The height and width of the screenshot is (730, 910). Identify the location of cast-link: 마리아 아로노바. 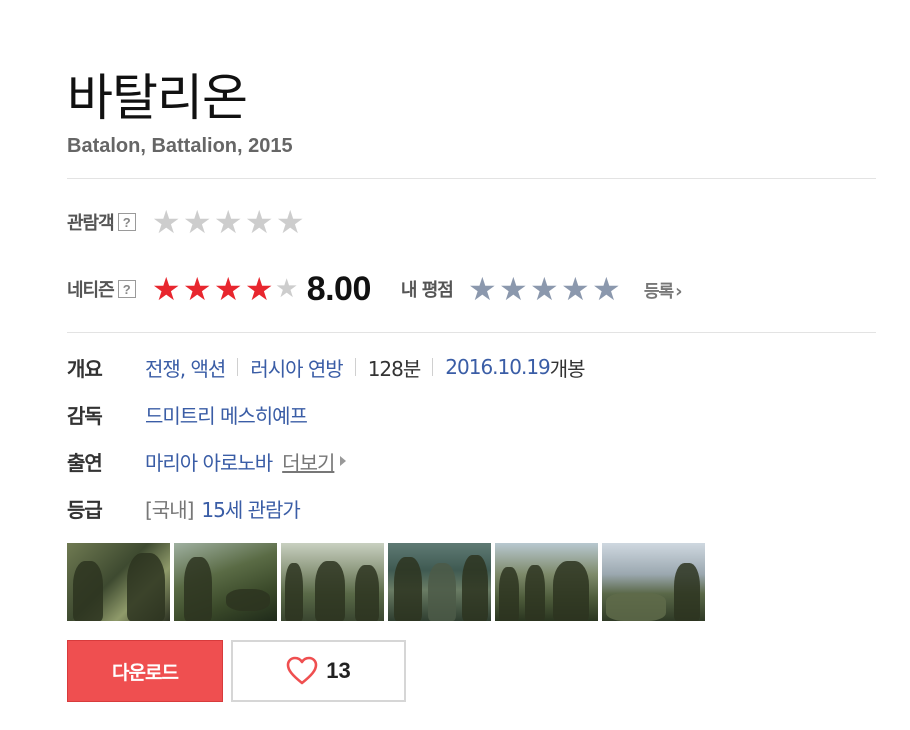
(209, 461).